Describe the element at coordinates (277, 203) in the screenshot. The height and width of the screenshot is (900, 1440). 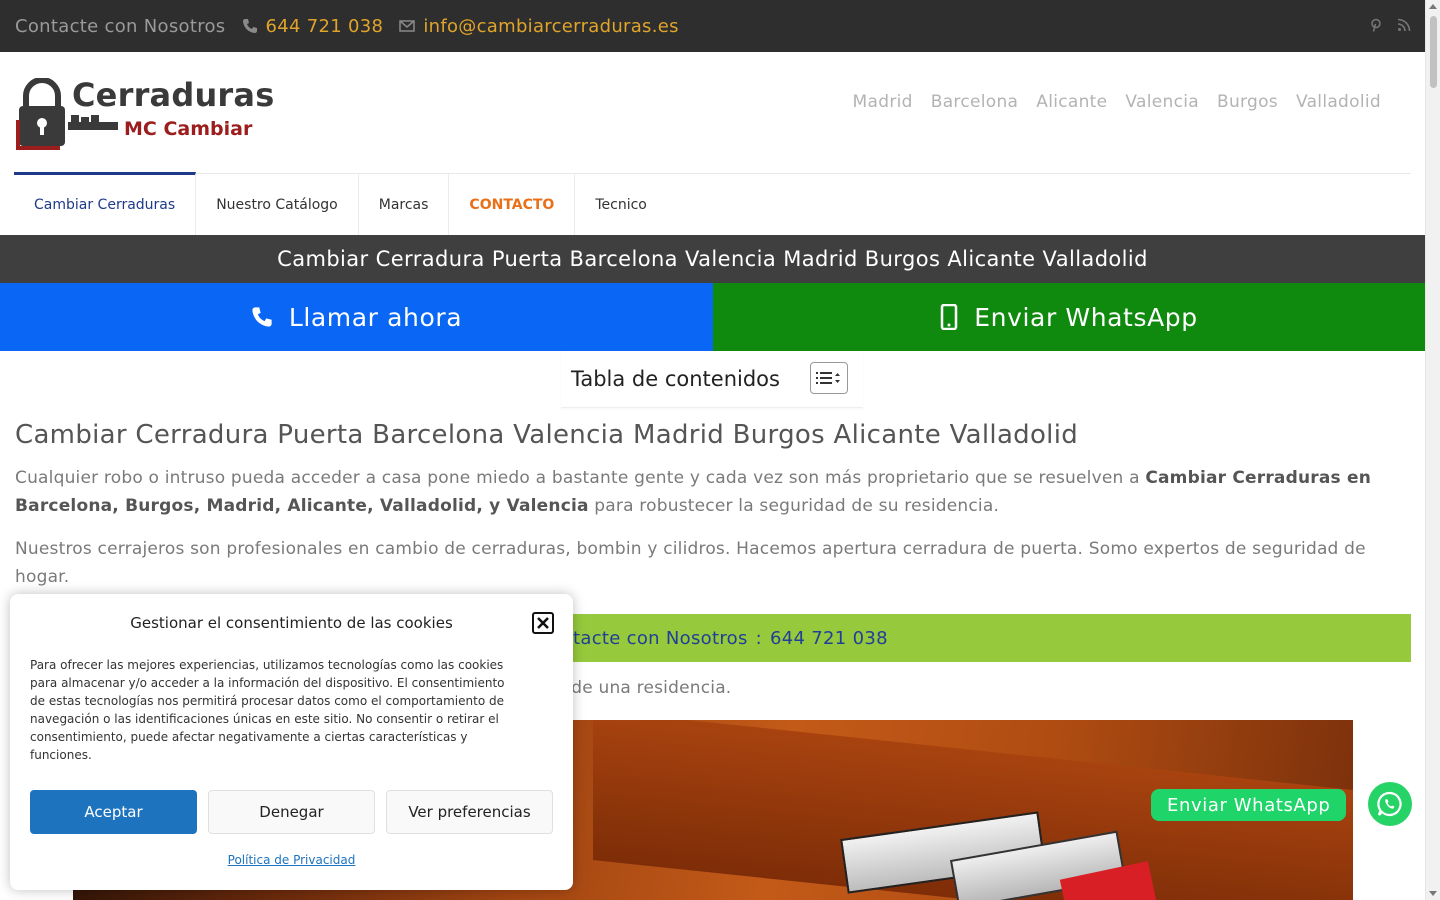
I see `nav-item-catalogo: Nuestro Catálogo` at that location.